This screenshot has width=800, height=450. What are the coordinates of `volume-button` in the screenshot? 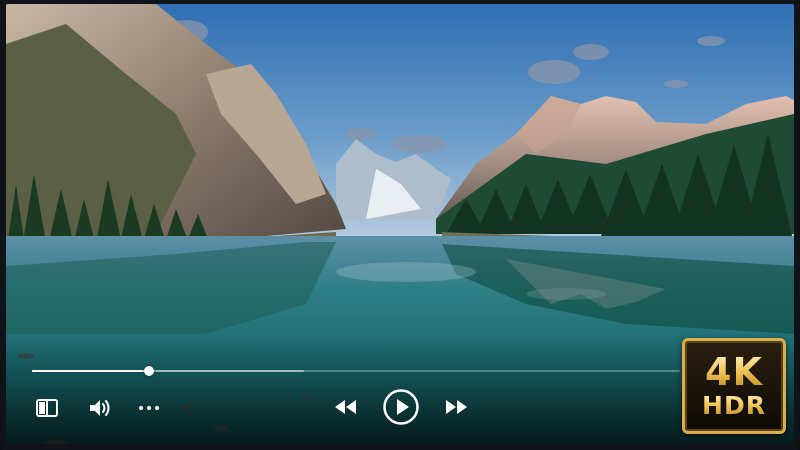 It's located at (100, 408).